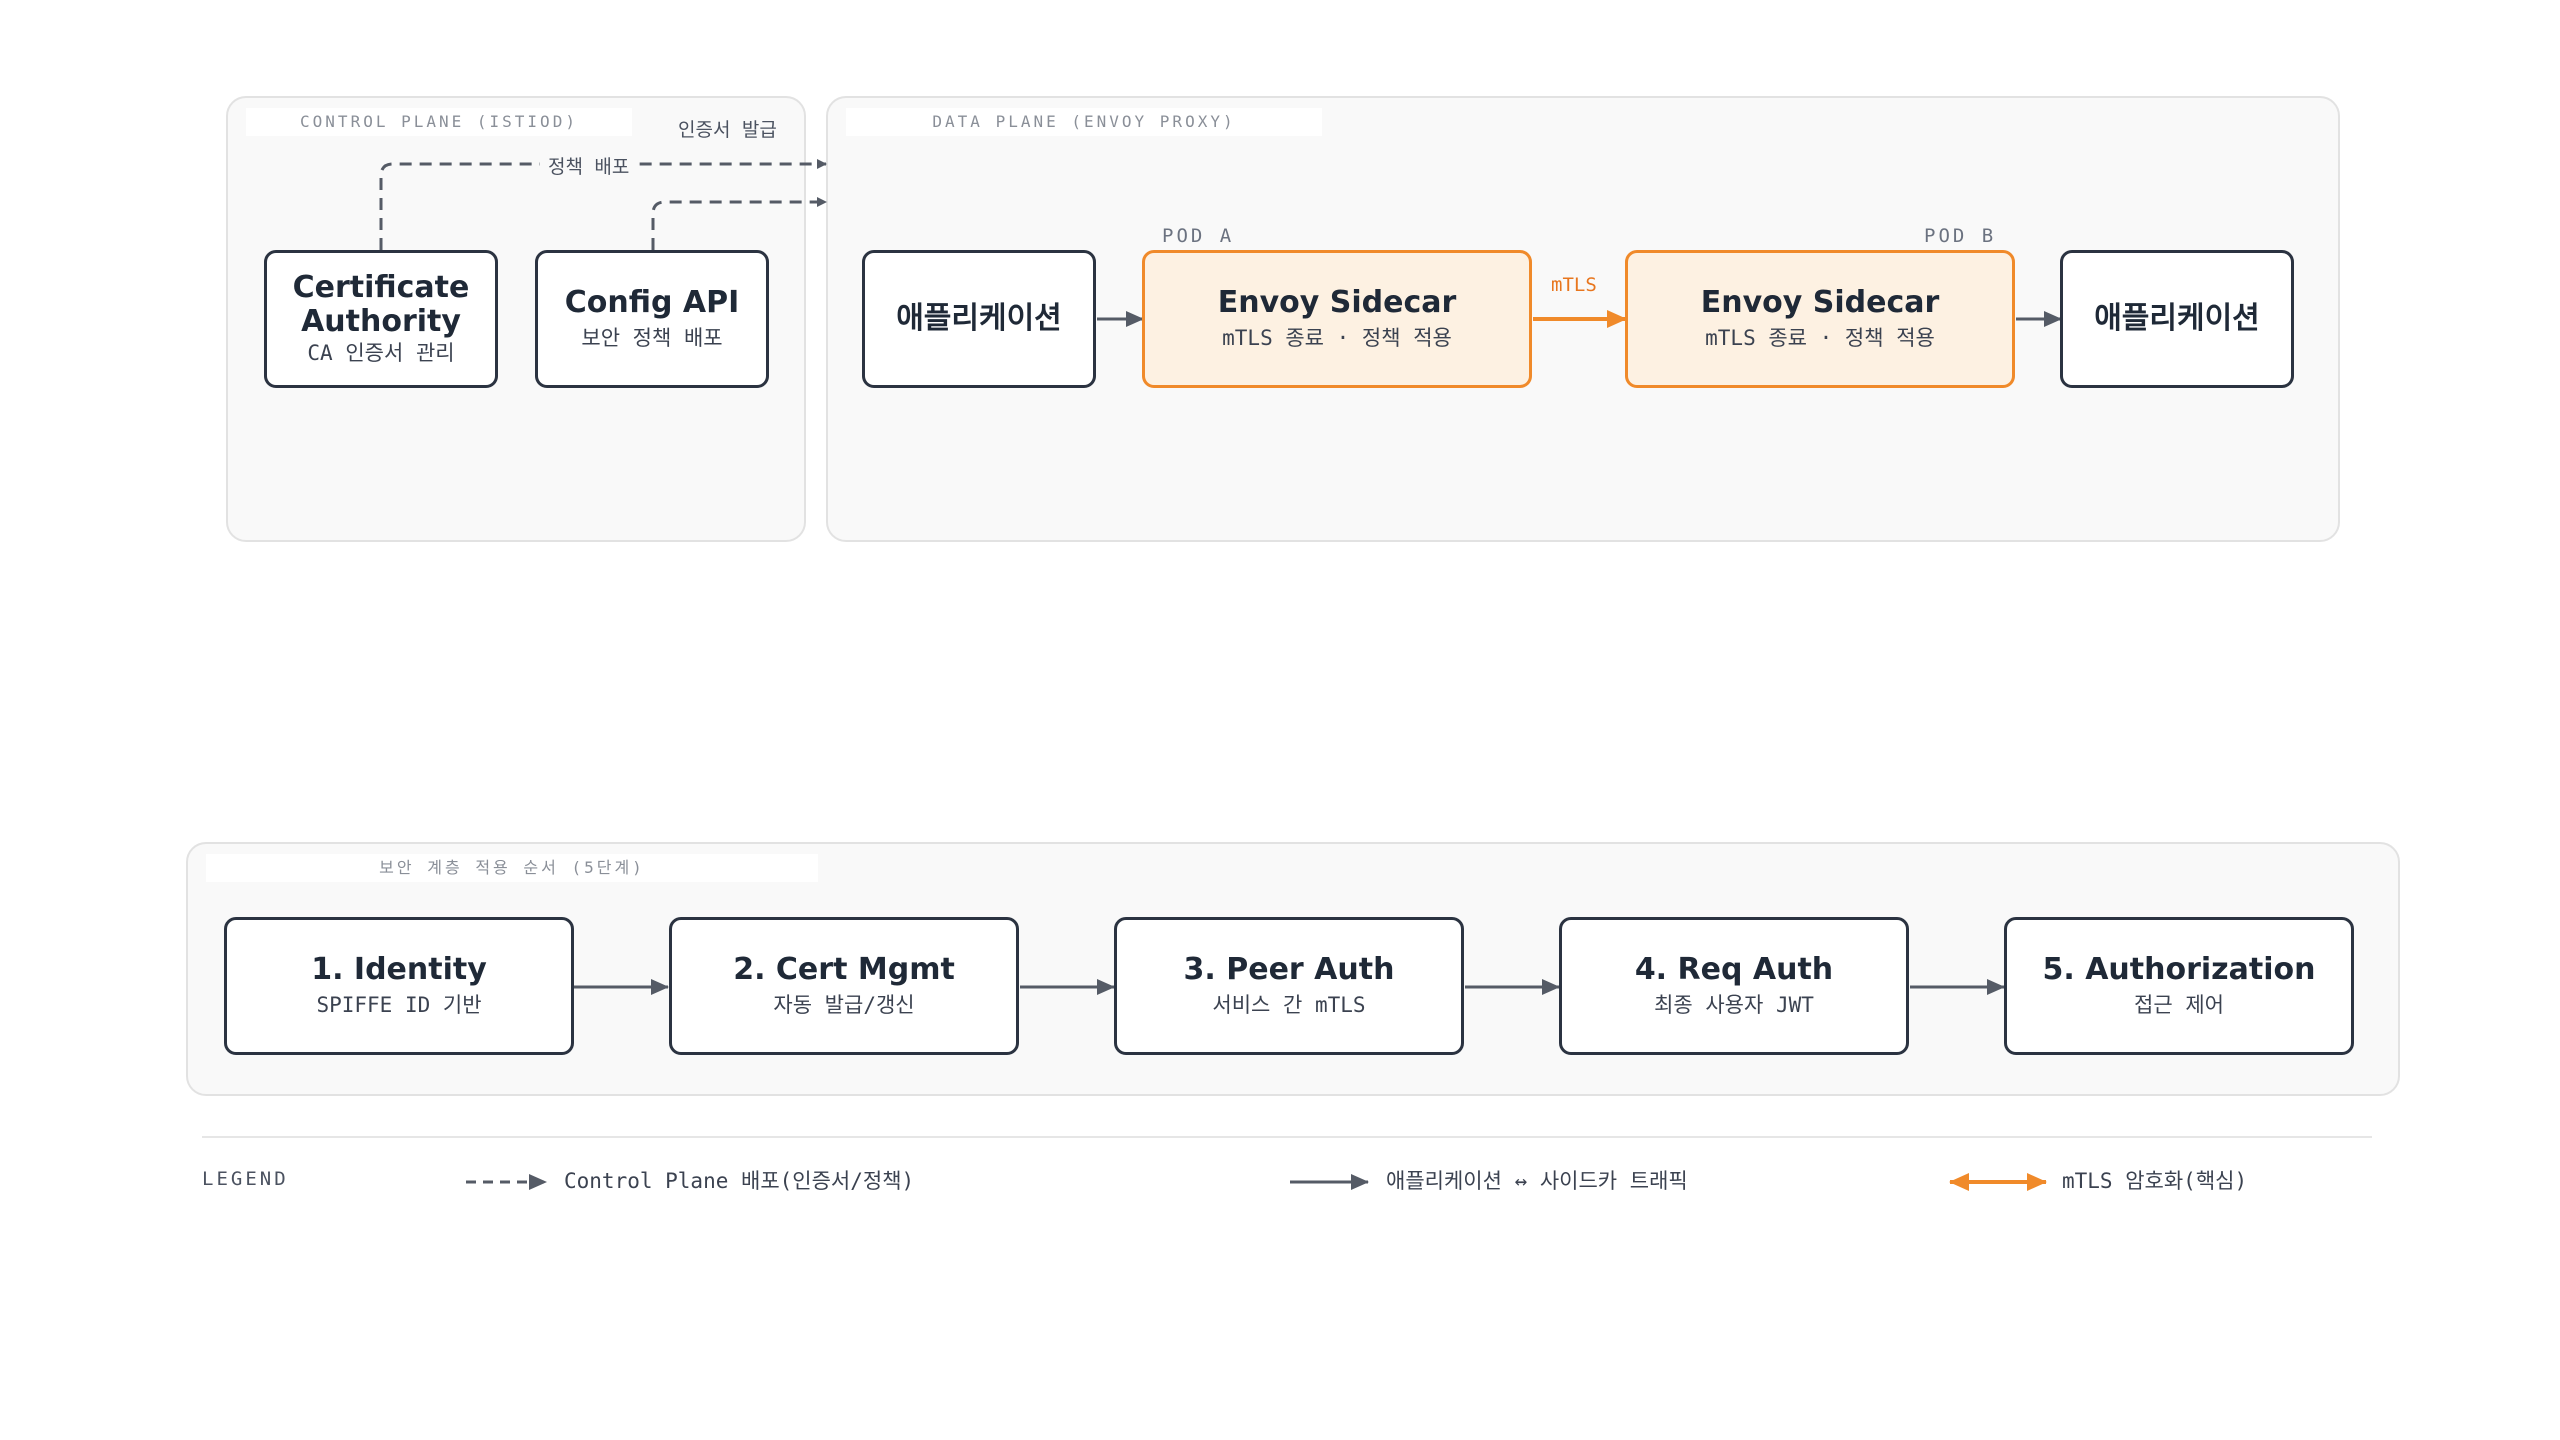  I want to click on sidecar-b-node: Envoy Sidecar mTLS 종료 · 정책 적용, so click(1820, 319).